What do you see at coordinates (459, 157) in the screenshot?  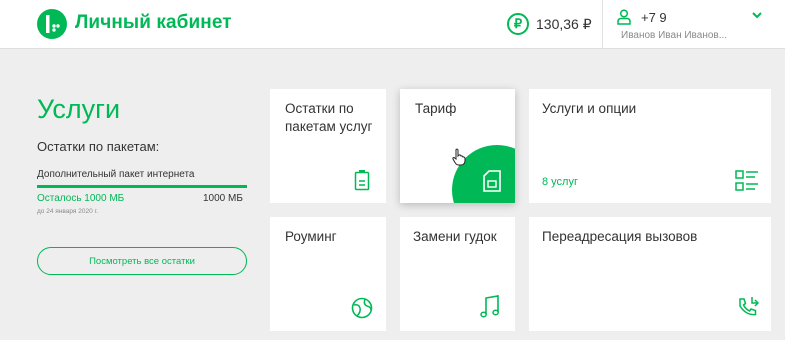 I see `hand-cursor-icon` at bounding box center [459, 157].